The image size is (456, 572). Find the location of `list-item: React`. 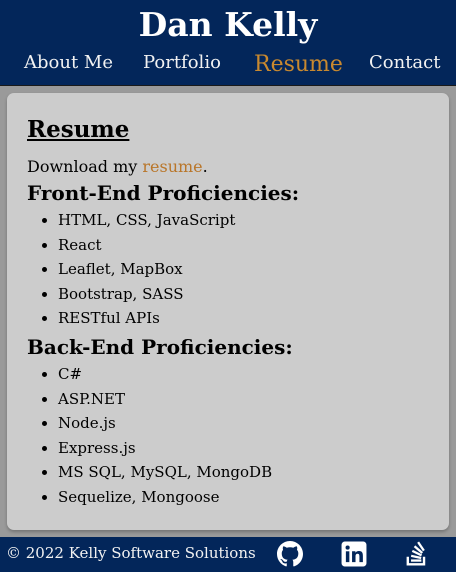

list-item: React is located at coordinates (243, 245).